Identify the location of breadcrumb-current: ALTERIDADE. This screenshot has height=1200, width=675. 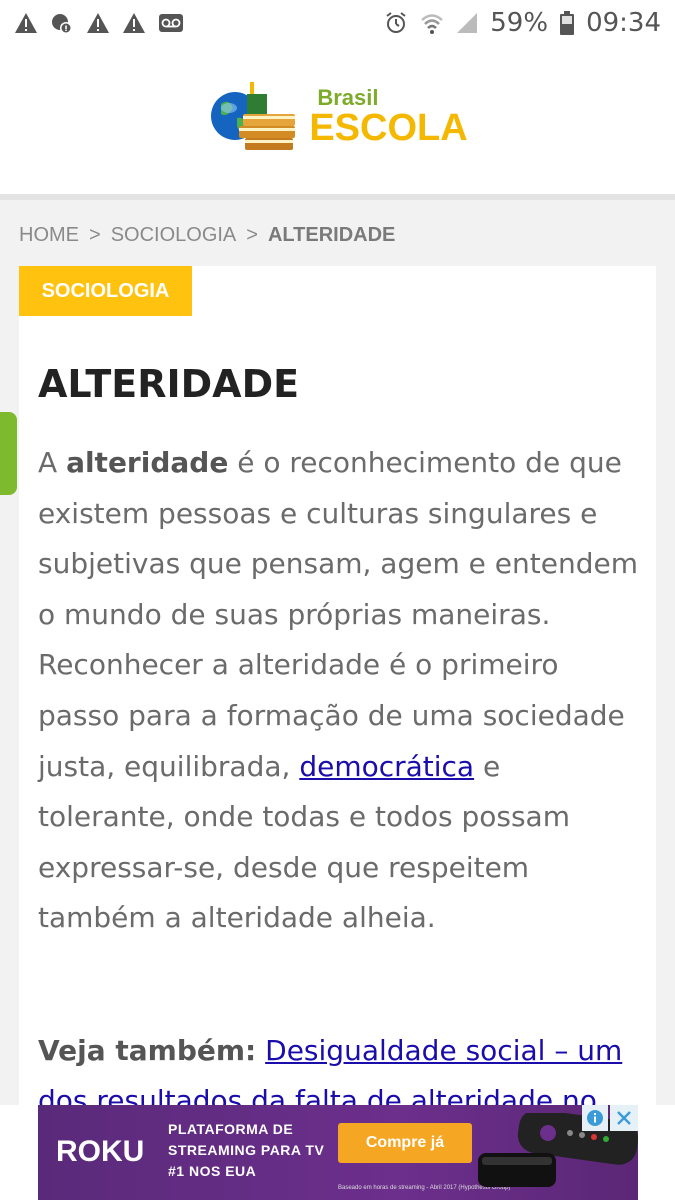
(331, 234).